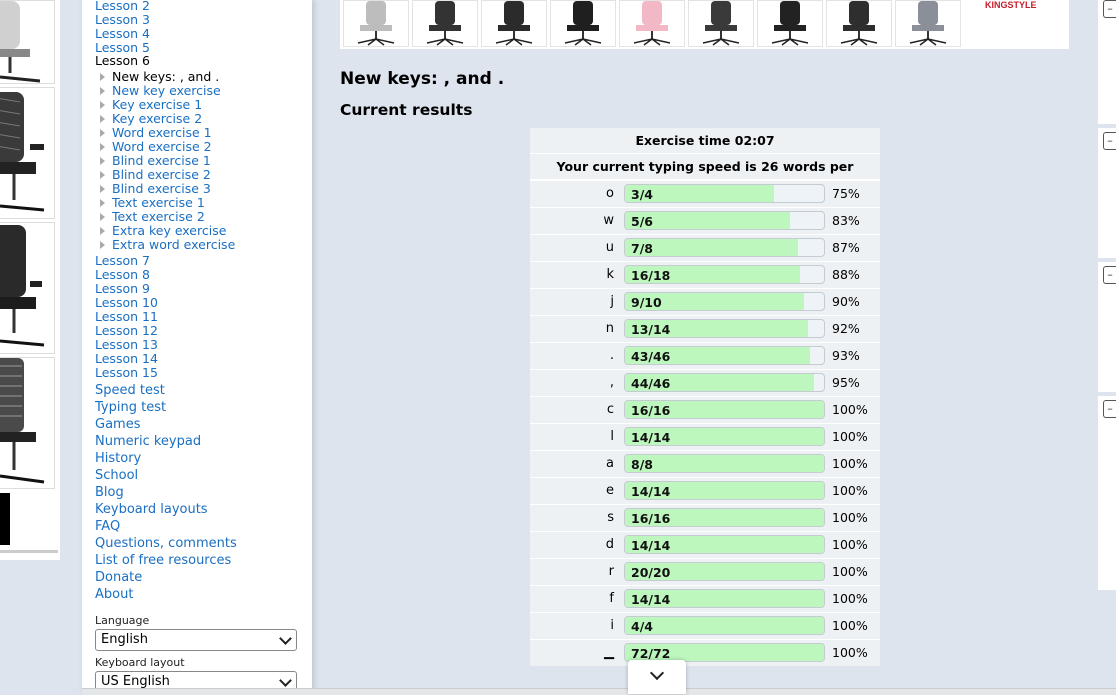  I want to click on result-count: 9/10, so click(646, 302).